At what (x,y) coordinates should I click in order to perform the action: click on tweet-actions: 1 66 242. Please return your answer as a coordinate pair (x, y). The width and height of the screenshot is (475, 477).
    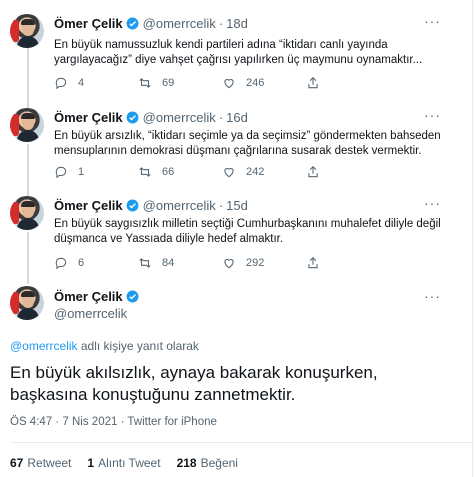
    Looking at the image, I should click on (187, 172).